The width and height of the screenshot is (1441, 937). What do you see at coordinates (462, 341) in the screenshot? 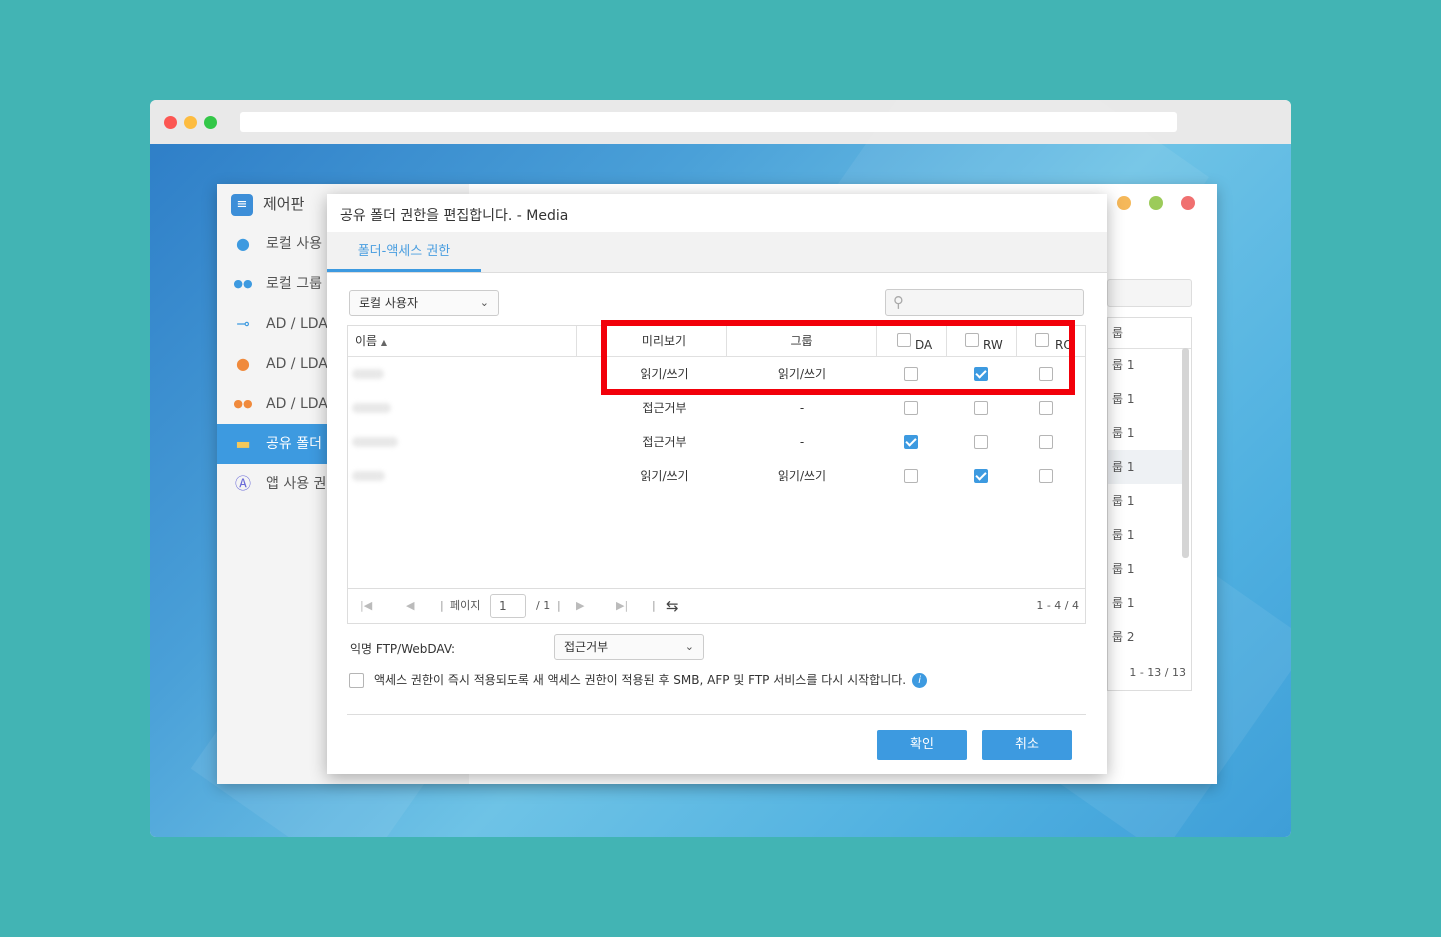
I see `column-name-header: 이름 ▲` at bounding box center [462, 341].